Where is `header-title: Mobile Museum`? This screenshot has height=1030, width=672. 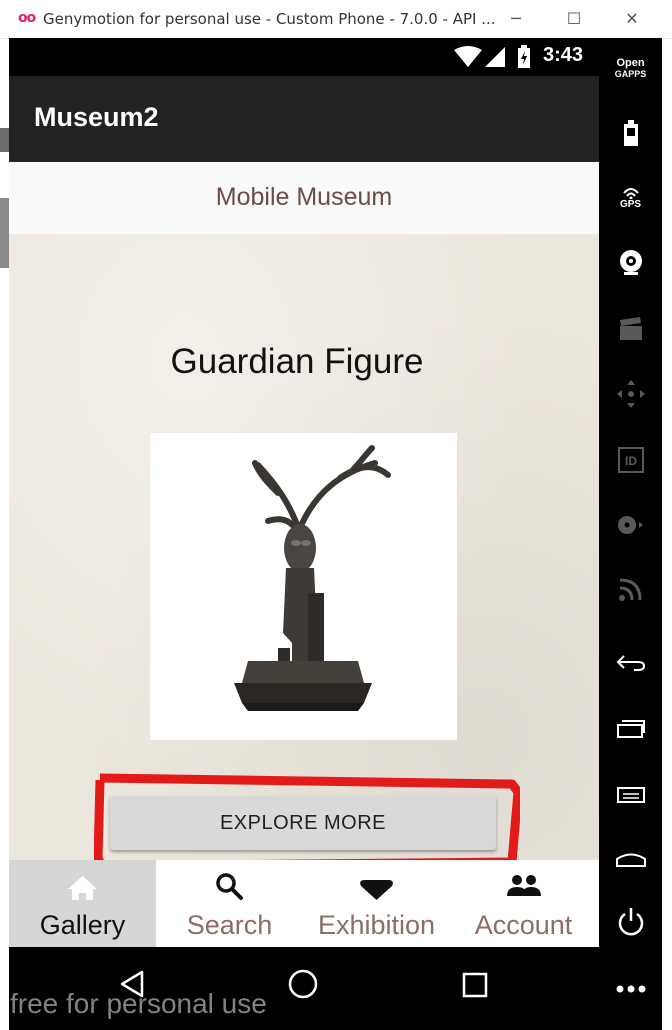
header-title: Mobile Museum is located at coordinates (304, 197).